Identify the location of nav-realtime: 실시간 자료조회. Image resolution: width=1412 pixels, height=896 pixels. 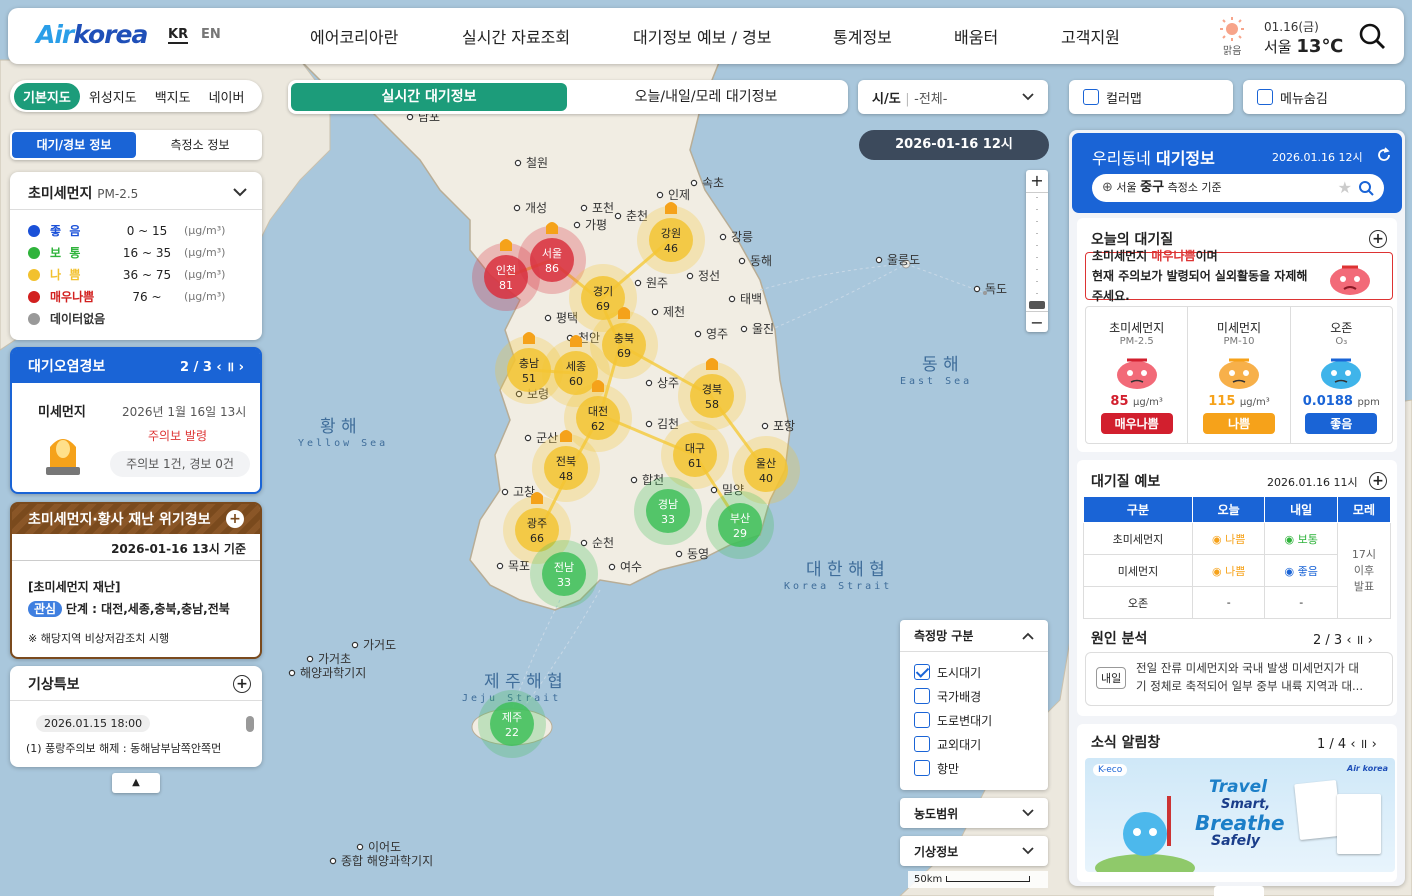
(516, 36).